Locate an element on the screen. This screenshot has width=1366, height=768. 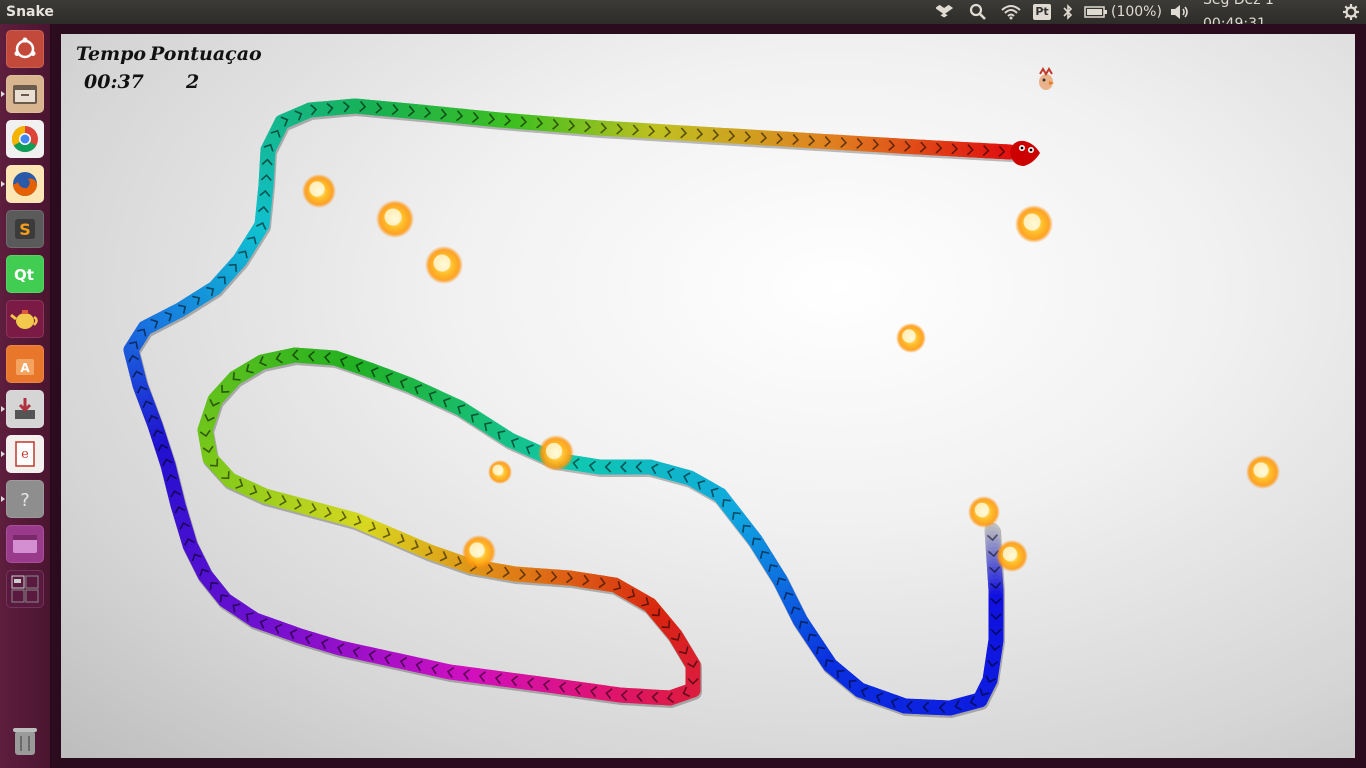
download-icon is located at coordinates (25, 408).